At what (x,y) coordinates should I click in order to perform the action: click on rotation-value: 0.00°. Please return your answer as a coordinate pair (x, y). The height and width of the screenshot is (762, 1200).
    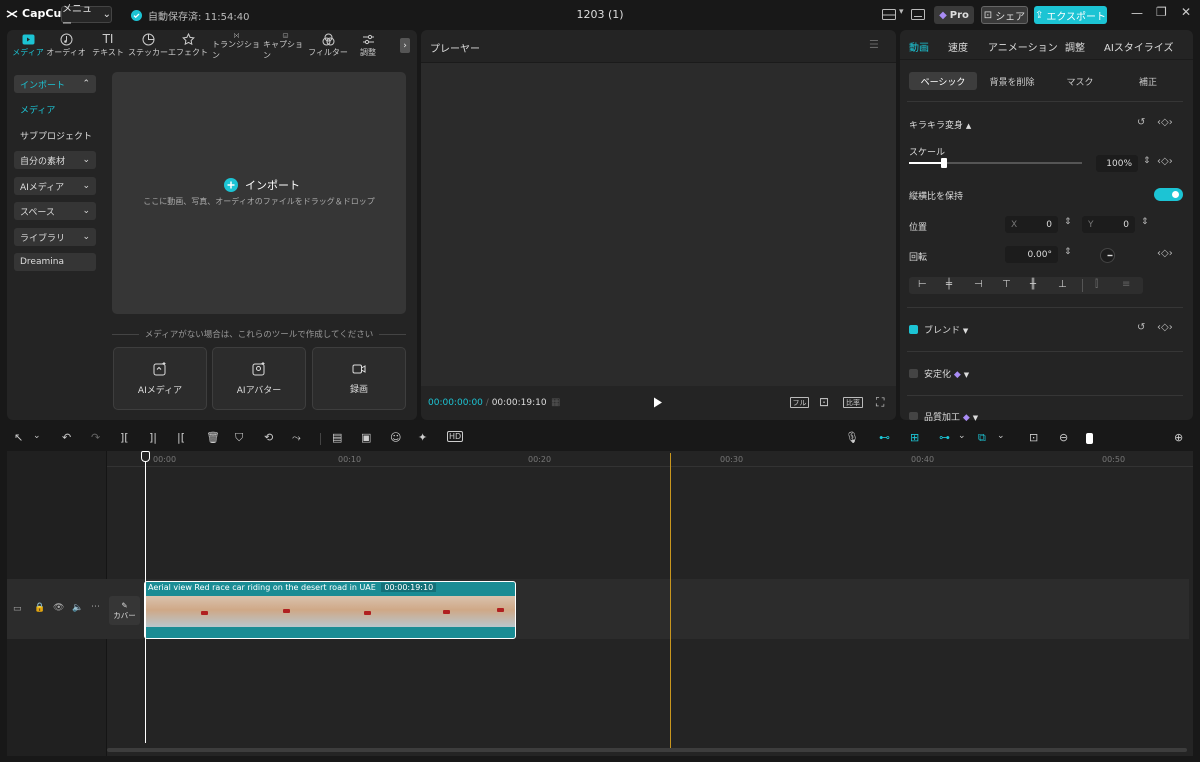
    Looking at the image, I should click on (1031, 254).